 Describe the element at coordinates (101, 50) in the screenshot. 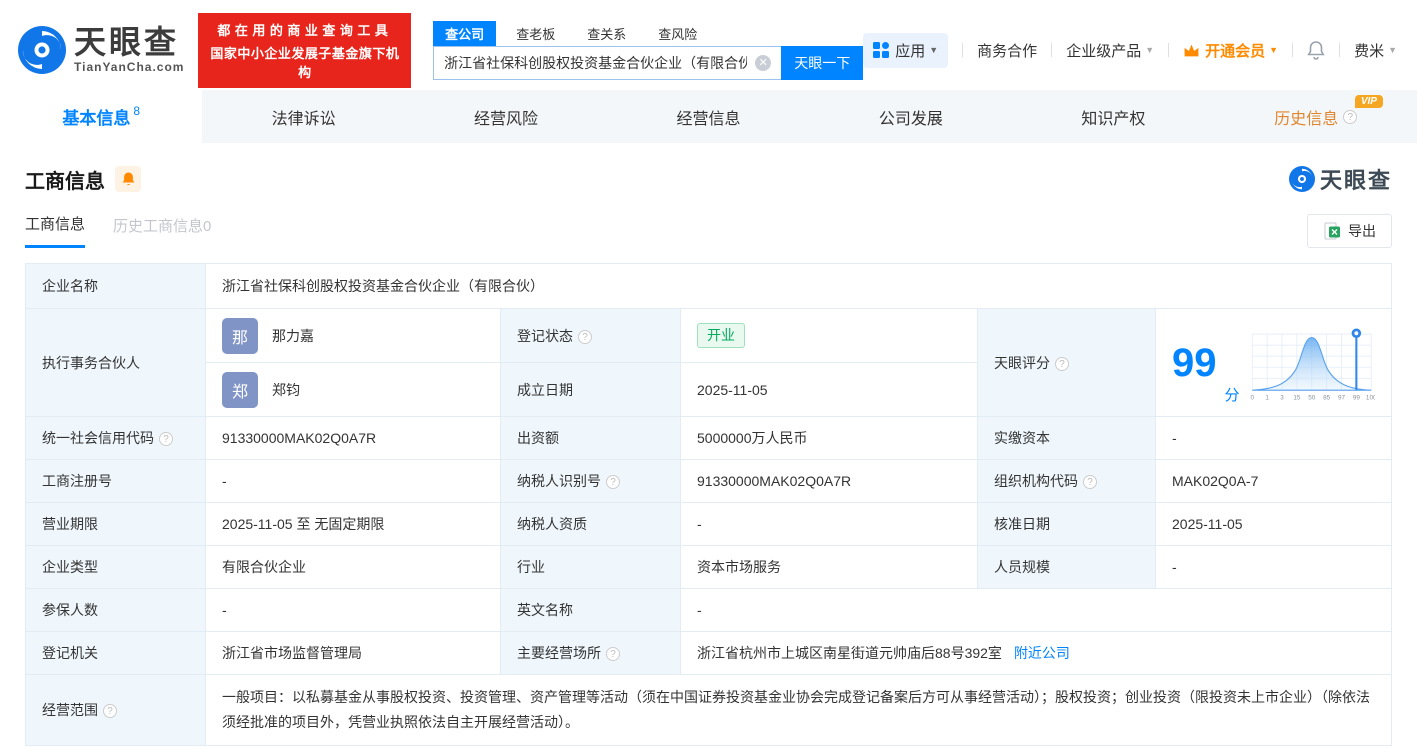

I see `tianyancha-logo: 天眼查 TianYanCha.com` at that location.